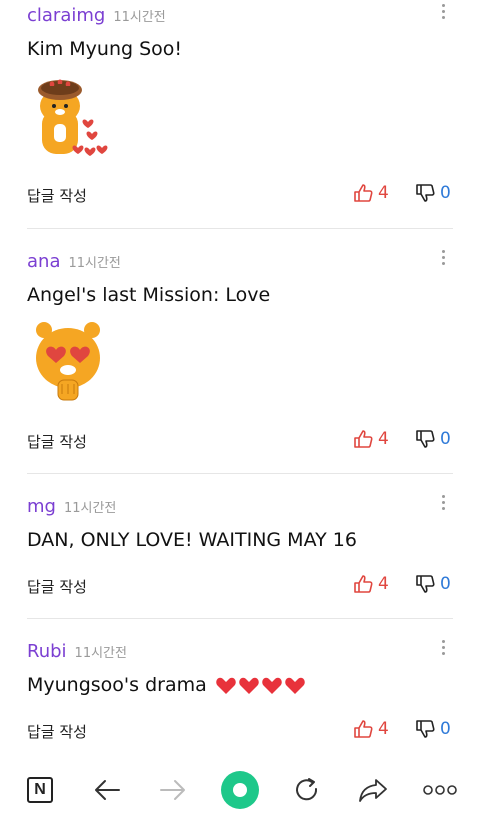  I want to click on more-menu-button, so click(440, 790).